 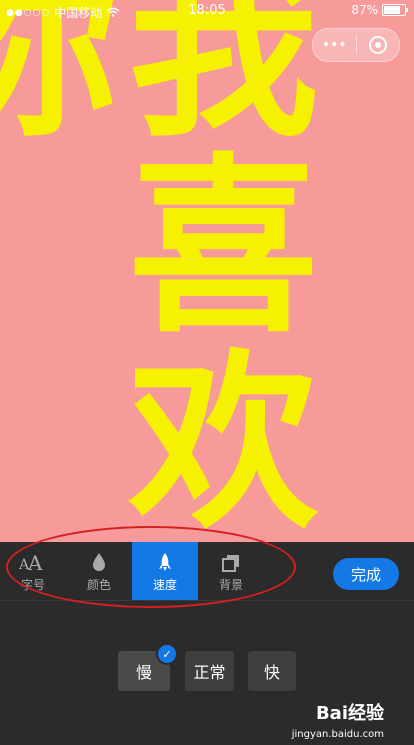 I want to click on target-icon, so click(x=377, y=45).